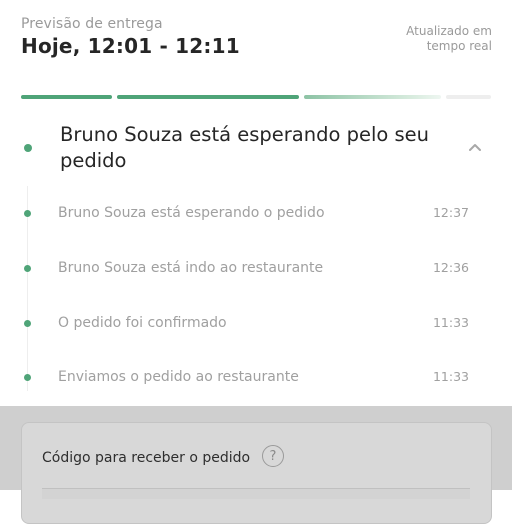 This screenshot has height=524, width=512. What do you see at coordinates (273, 456) in the screenshot?
I see `help-icon: ?` at bounding box center [273, 456].